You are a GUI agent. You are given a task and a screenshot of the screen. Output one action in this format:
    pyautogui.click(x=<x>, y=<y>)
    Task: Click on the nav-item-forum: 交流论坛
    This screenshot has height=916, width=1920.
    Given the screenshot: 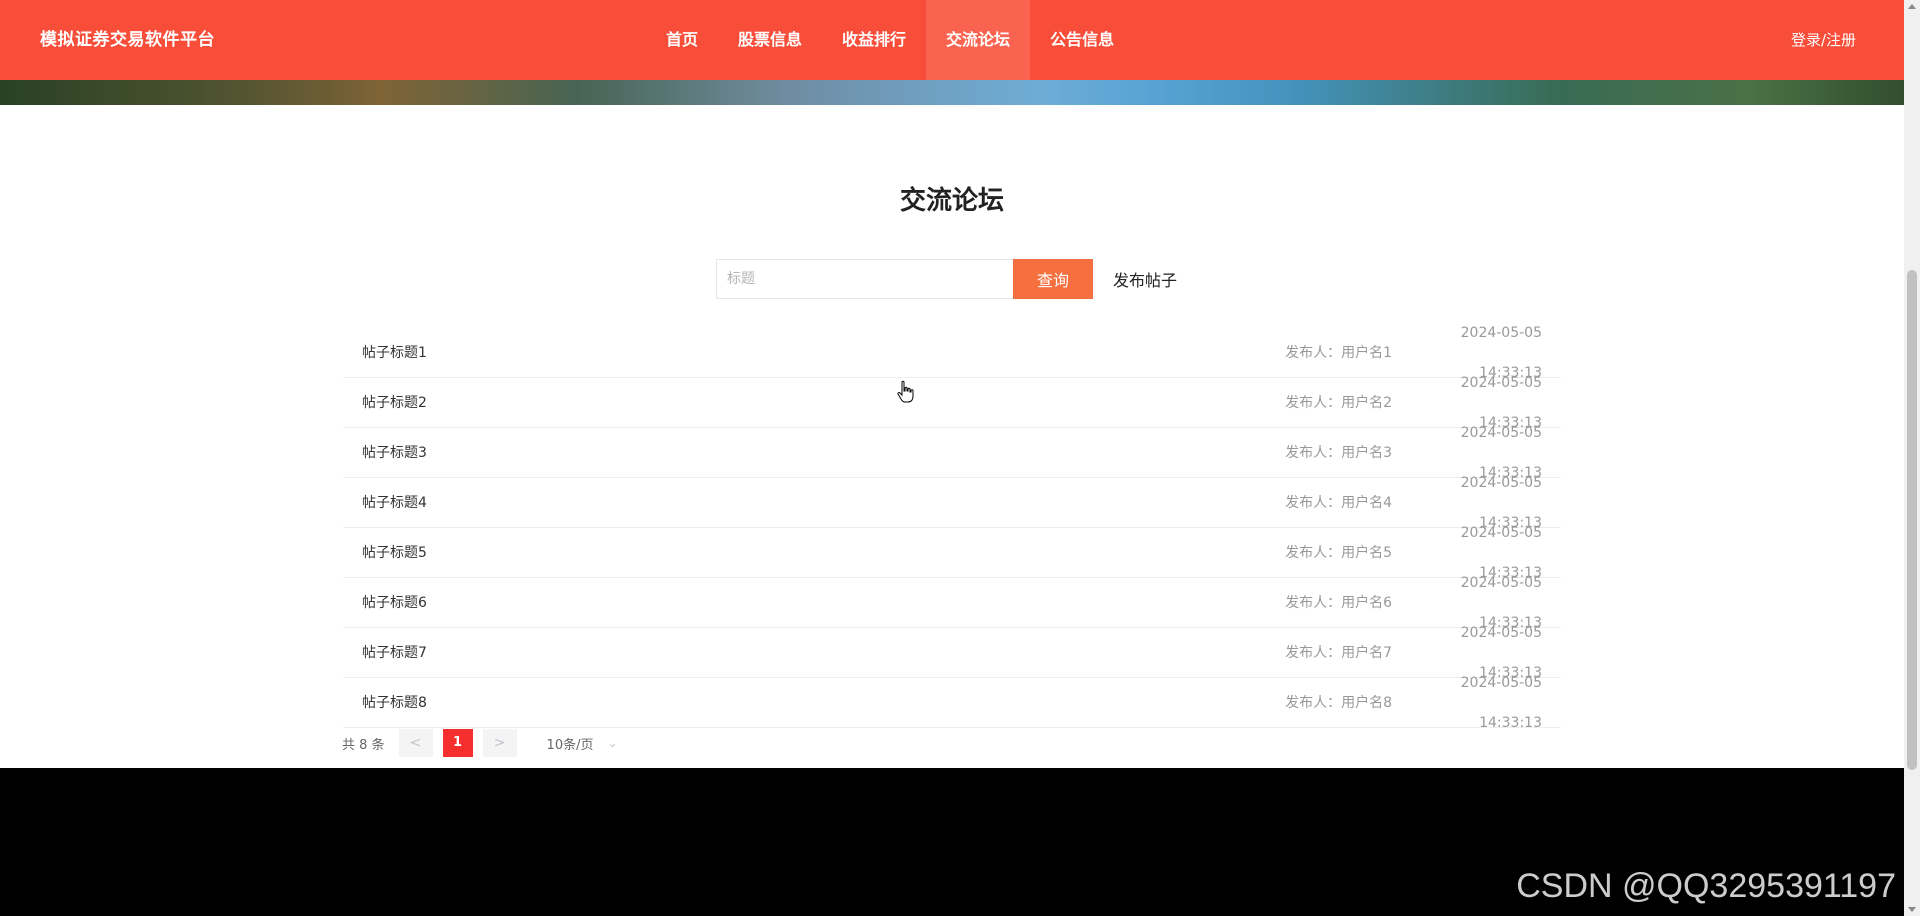 What is the action you would take?
    pyautogui.click(x=978, y=40)
    